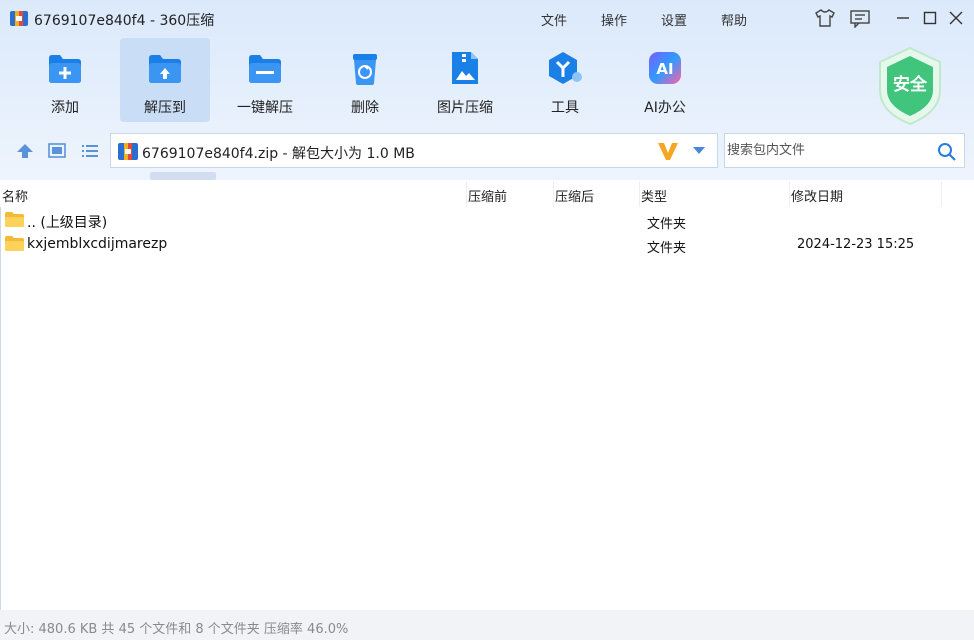 The height and width of the screenshot is (640, 974). What do you see at coordinates (554, 19) in the screenshot?
I see `menu-file: 文件` at bounding box center [554, 19].